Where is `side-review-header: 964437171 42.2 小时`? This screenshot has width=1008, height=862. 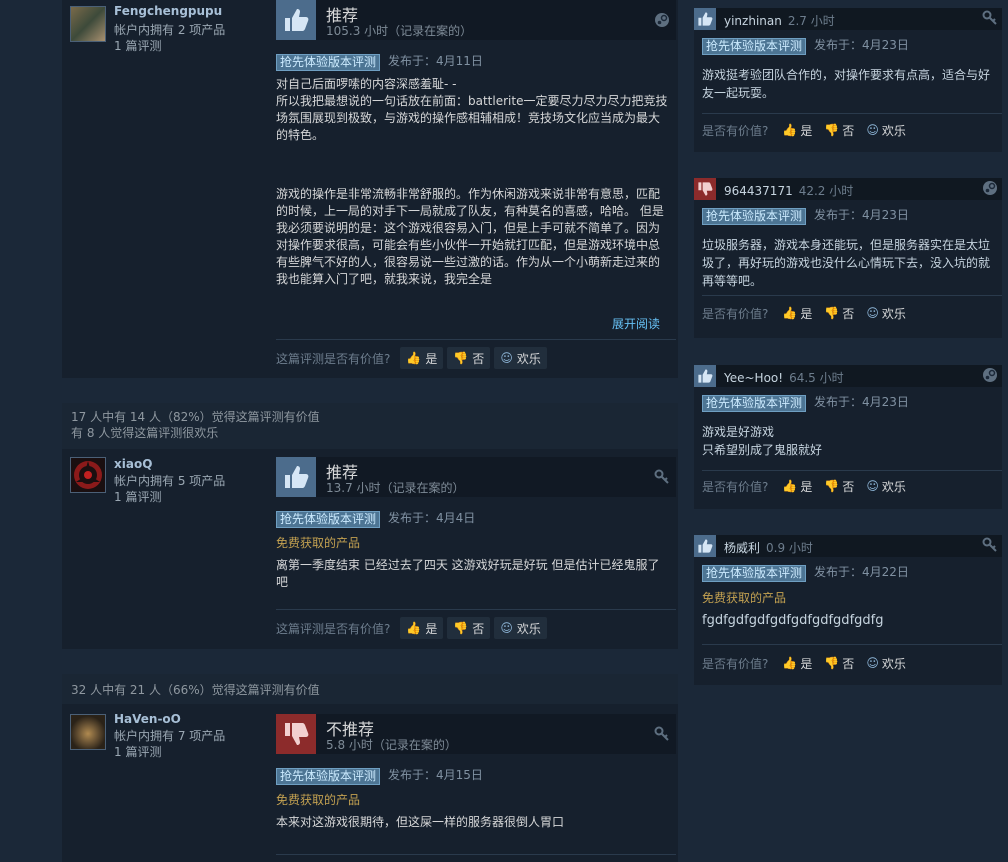
side-review-header: 964437171 42.2 小时 is located at coordinates (848, 189).